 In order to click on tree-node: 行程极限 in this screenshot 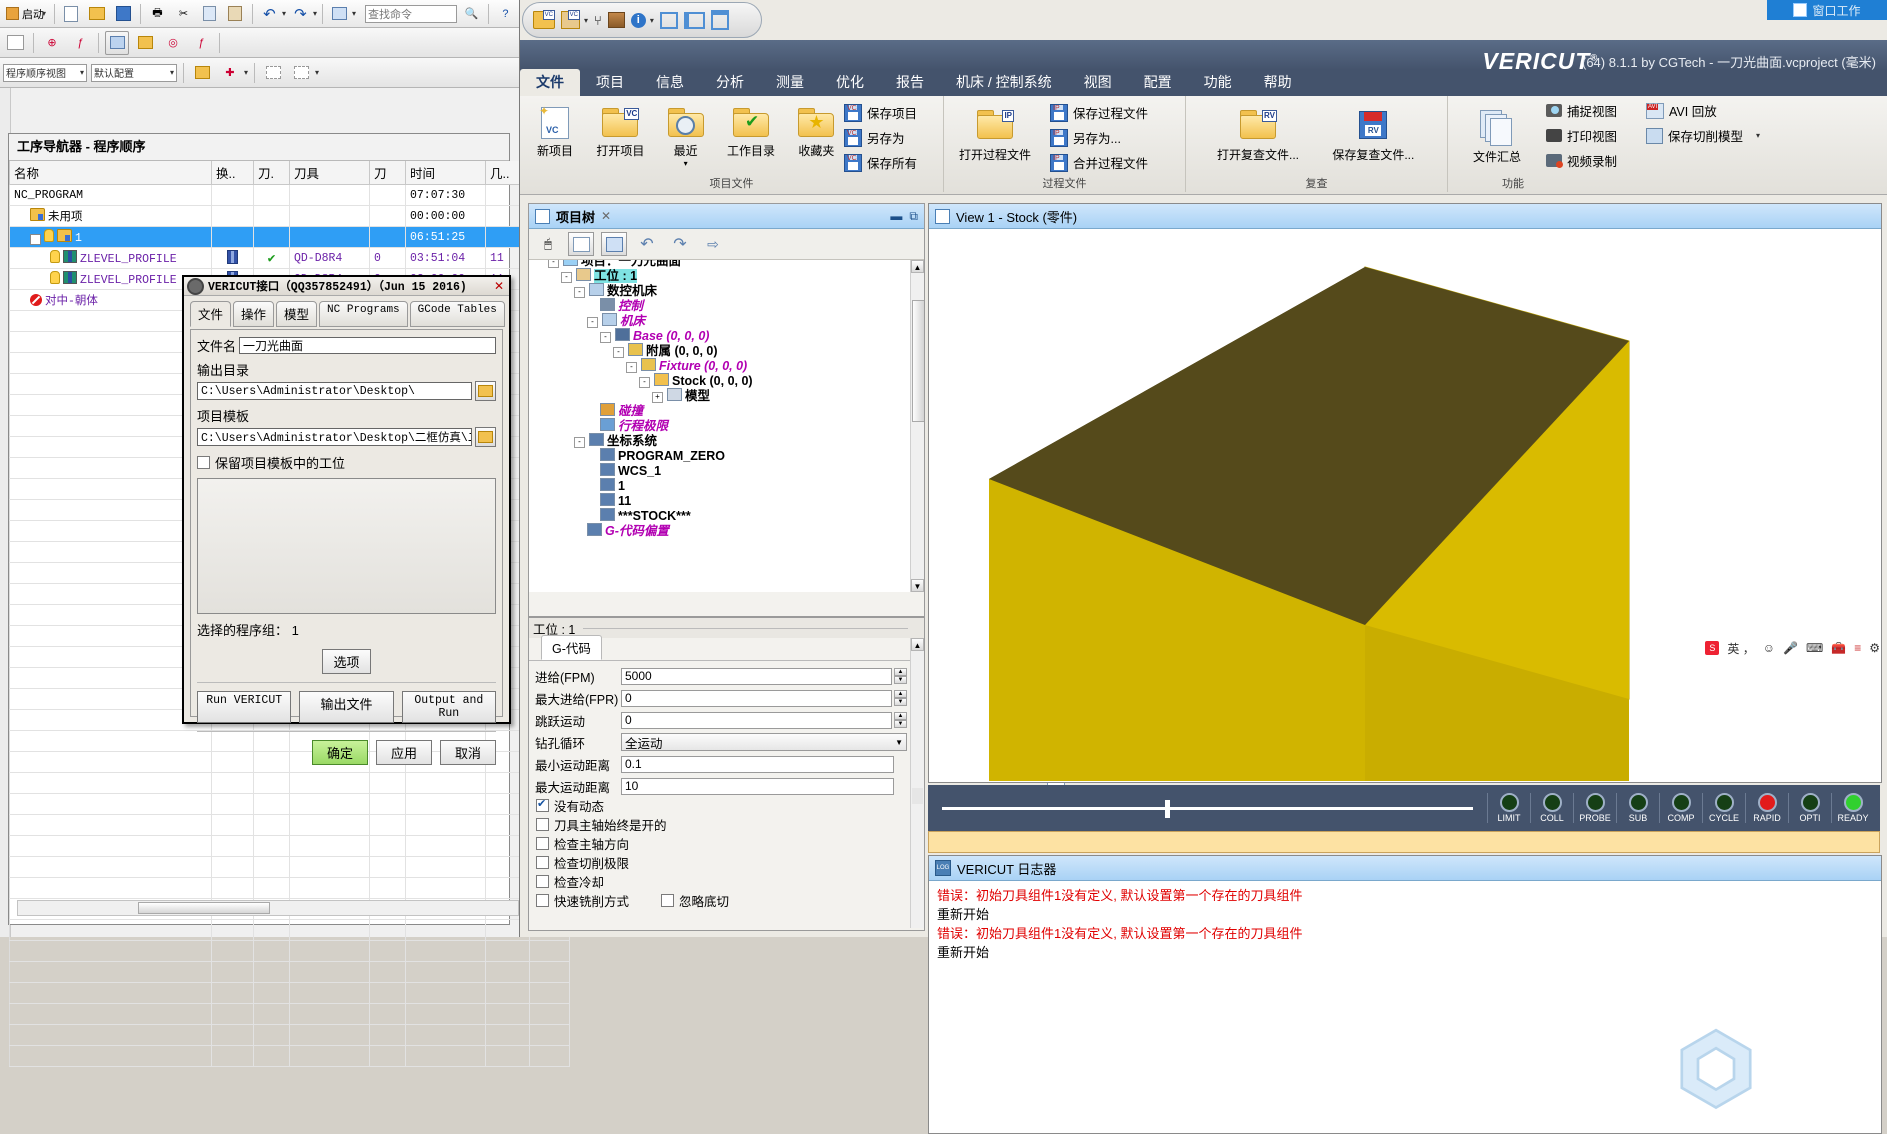, I will do `click(726, 425)`.